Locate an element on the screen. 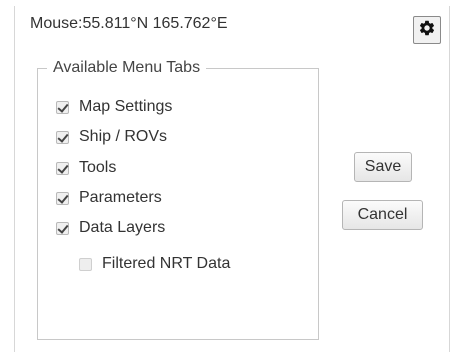 The width and height of the screenshot is (456, 352). option-tools: Tools is located at coordinates (86, 168).